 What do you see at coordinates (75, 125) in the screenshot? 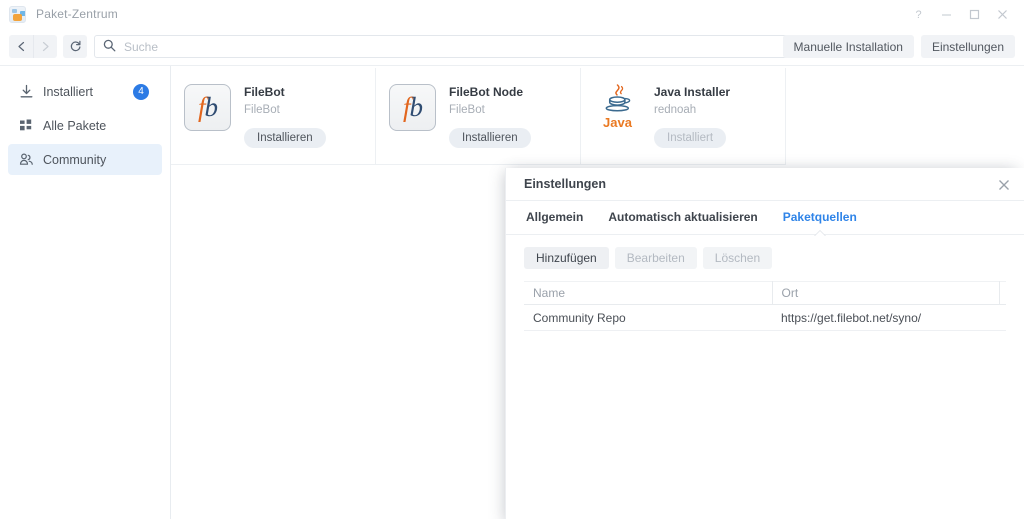
I see `sidebar-item-label: Alle Pakete` at bounding box center [75, 125].